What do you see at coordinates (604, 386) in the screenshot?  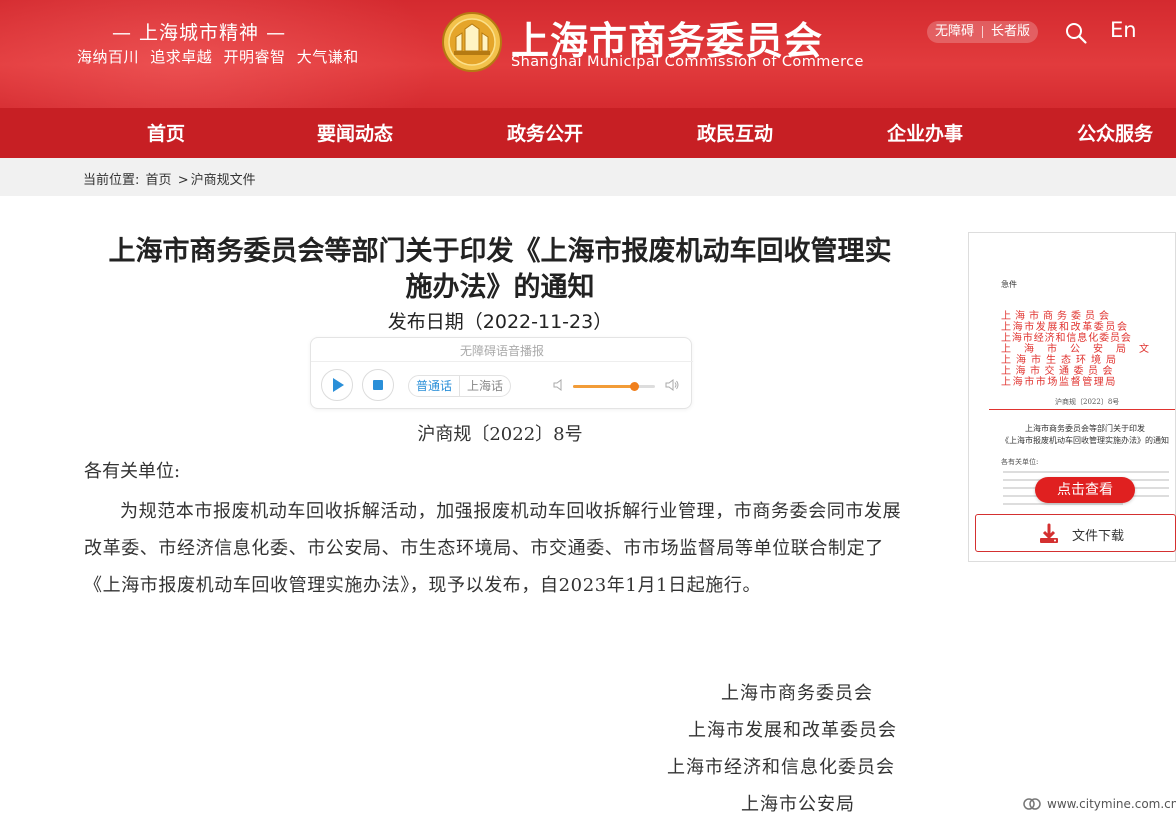 I see `volume-slider-fill` at bounding box center [604, 386].